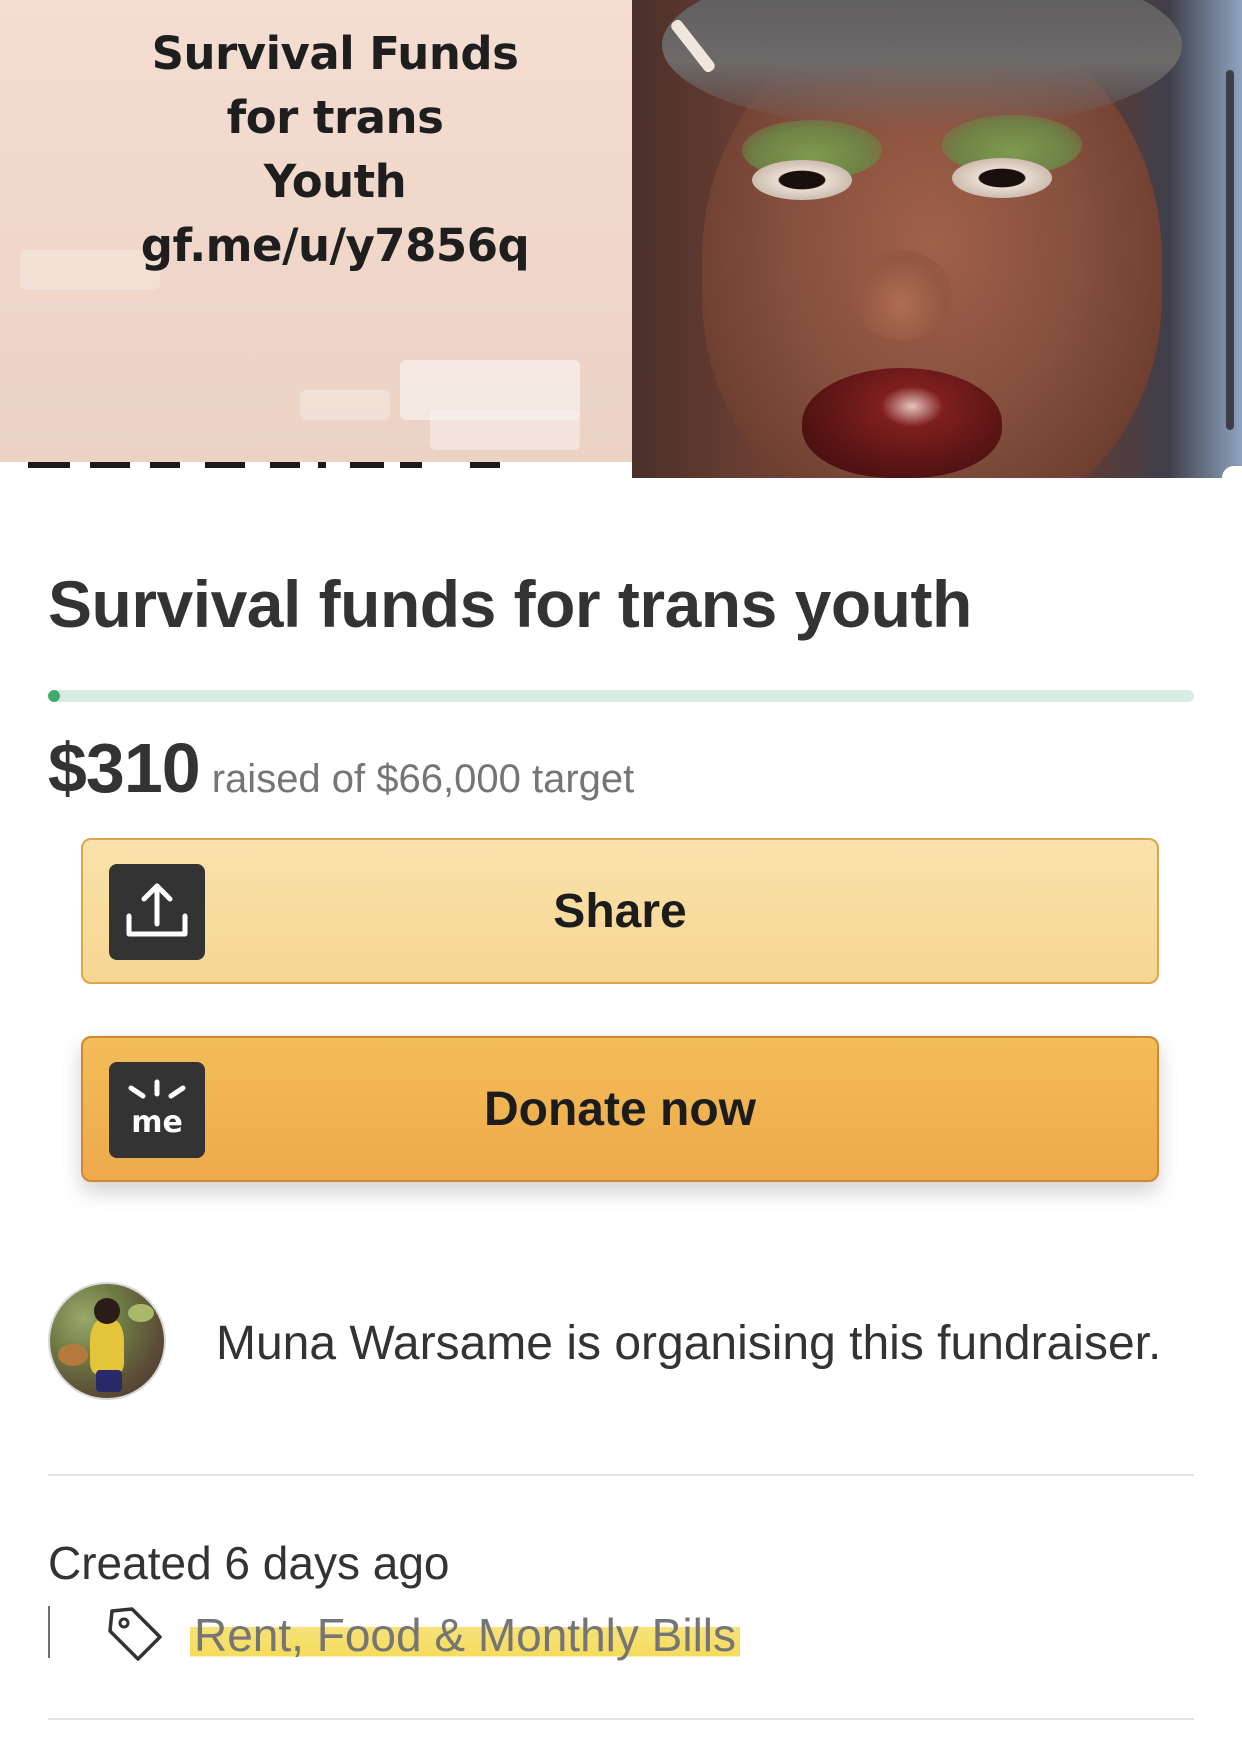  Describe the element at coordinates (124, 768) in the screenshot. I see `amount-raised: $310` at that location.